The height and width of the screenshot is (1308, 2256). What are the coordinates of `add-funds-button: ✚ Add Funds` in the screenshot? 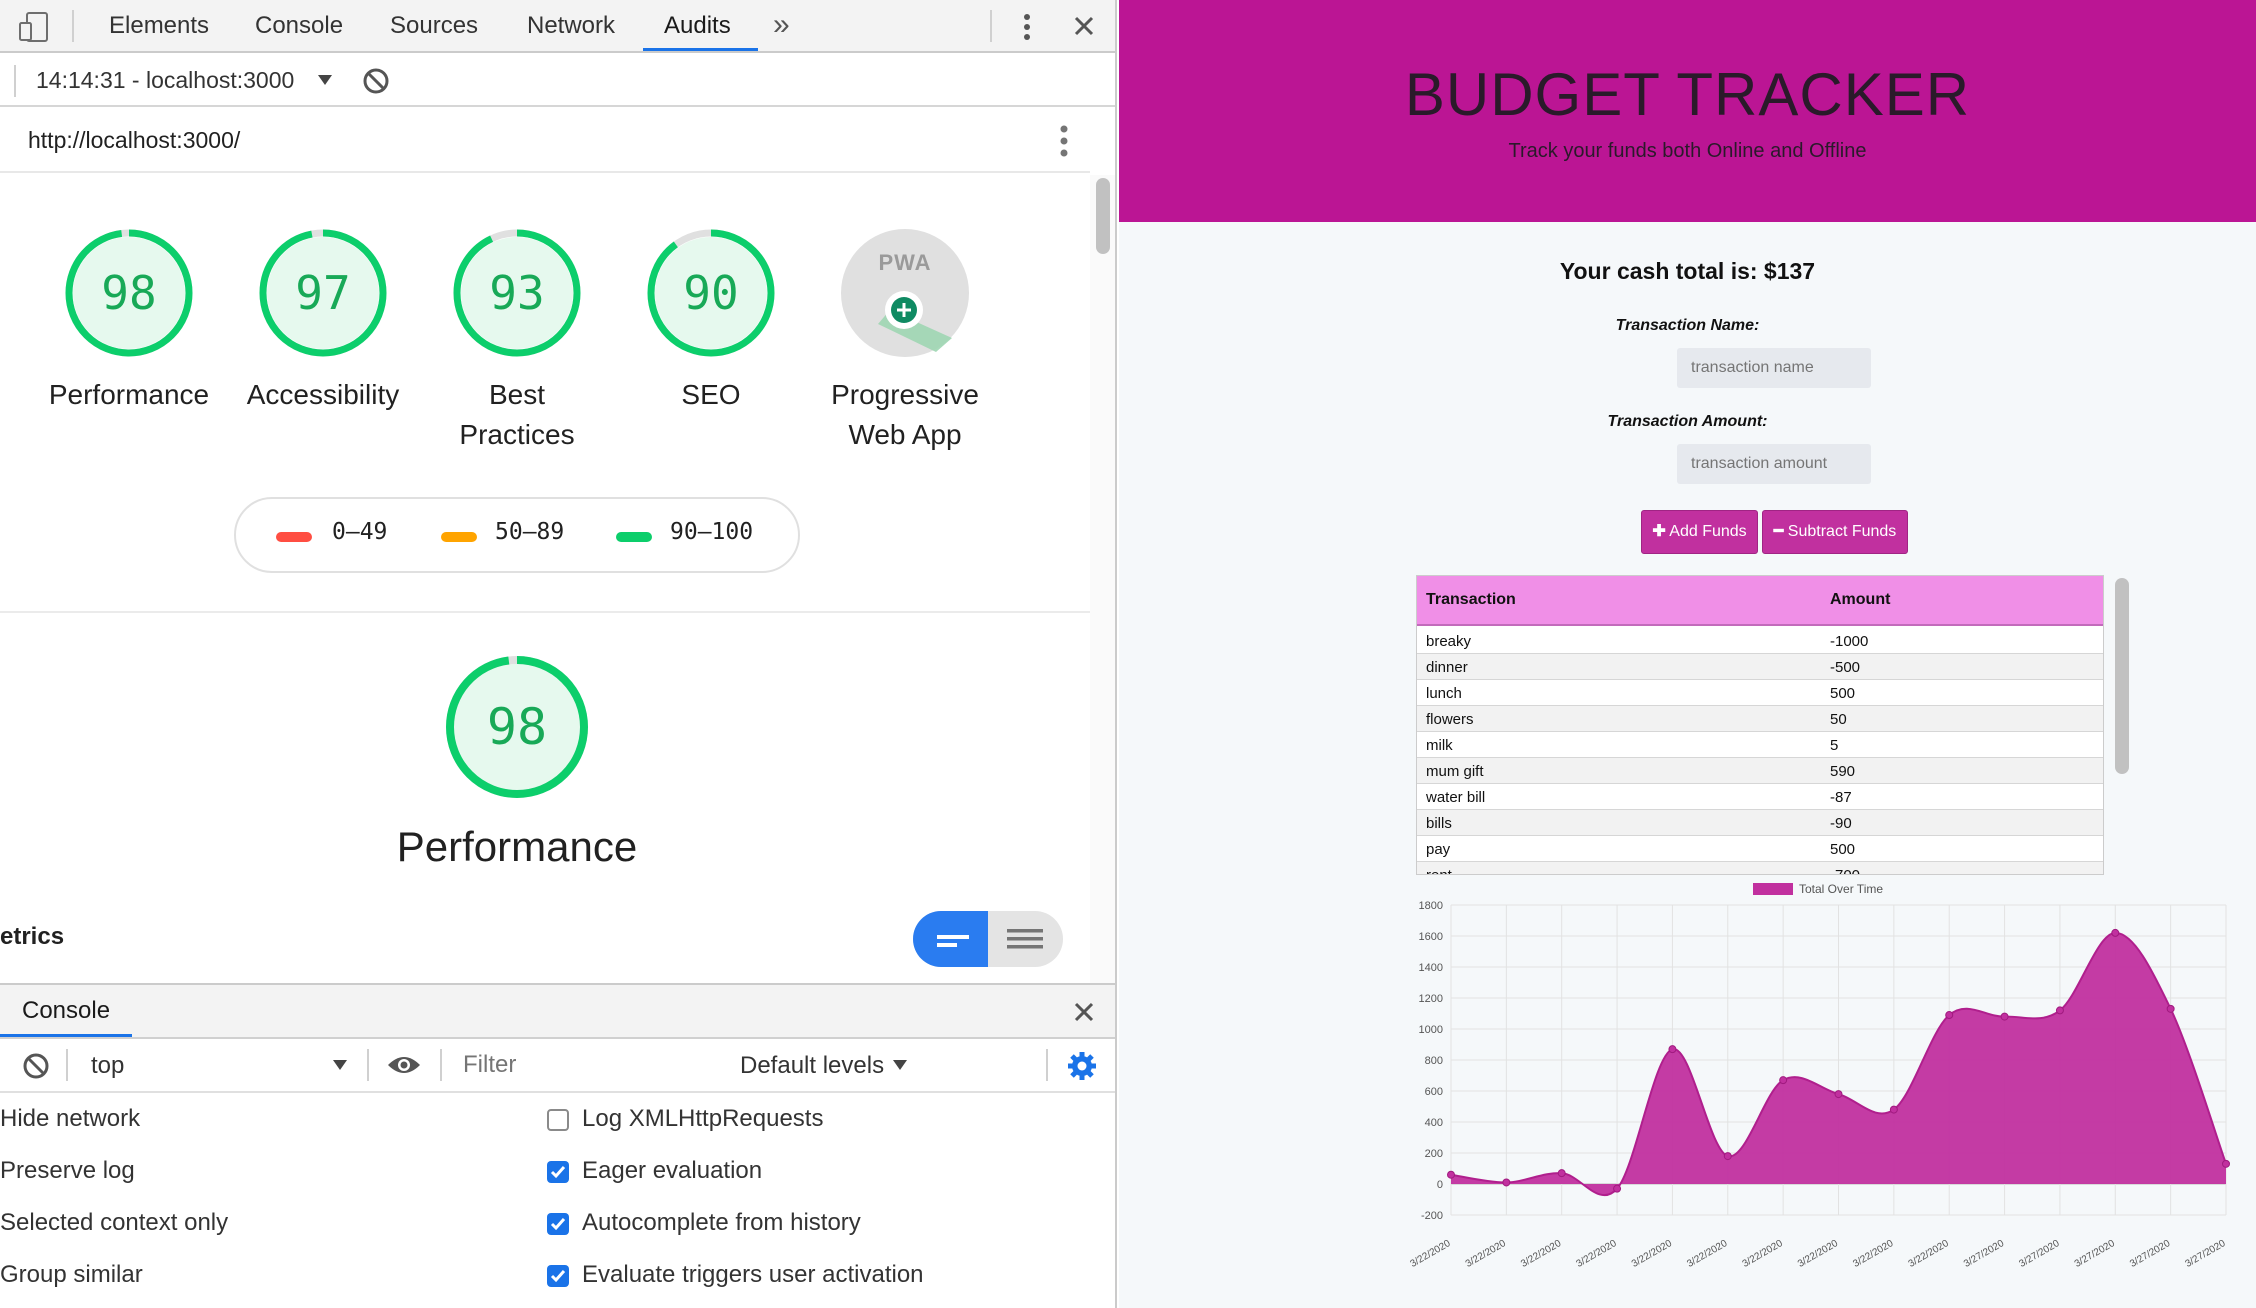 It's located at (1699, 532).